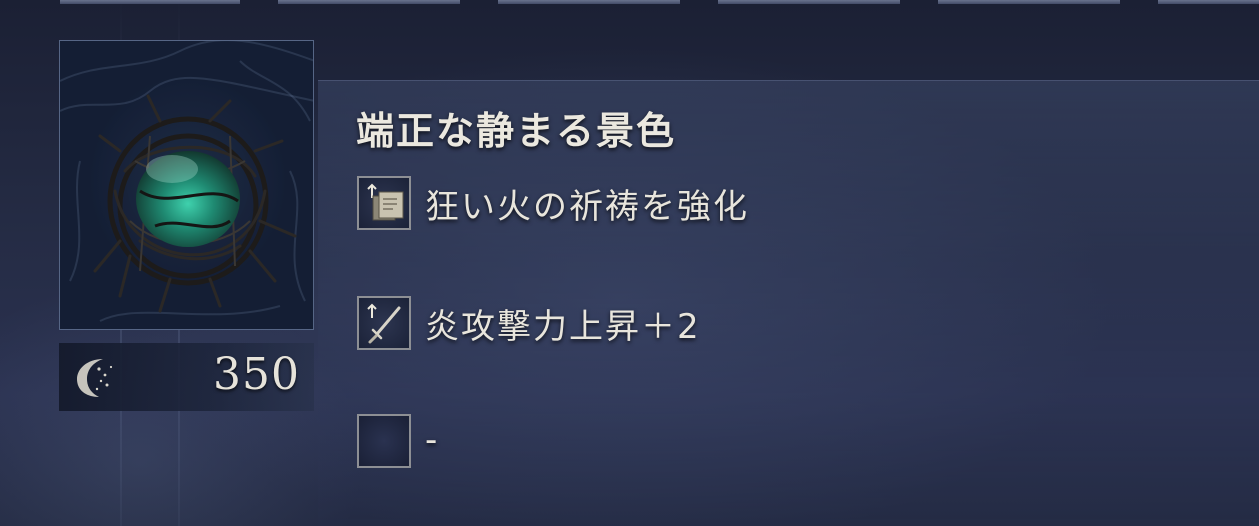 Image resolution: width=1259 pixels, height=526 pixels. Describe the element at coordinates (457, 442) in the screenshot. I see `effect-row: -` at that location.